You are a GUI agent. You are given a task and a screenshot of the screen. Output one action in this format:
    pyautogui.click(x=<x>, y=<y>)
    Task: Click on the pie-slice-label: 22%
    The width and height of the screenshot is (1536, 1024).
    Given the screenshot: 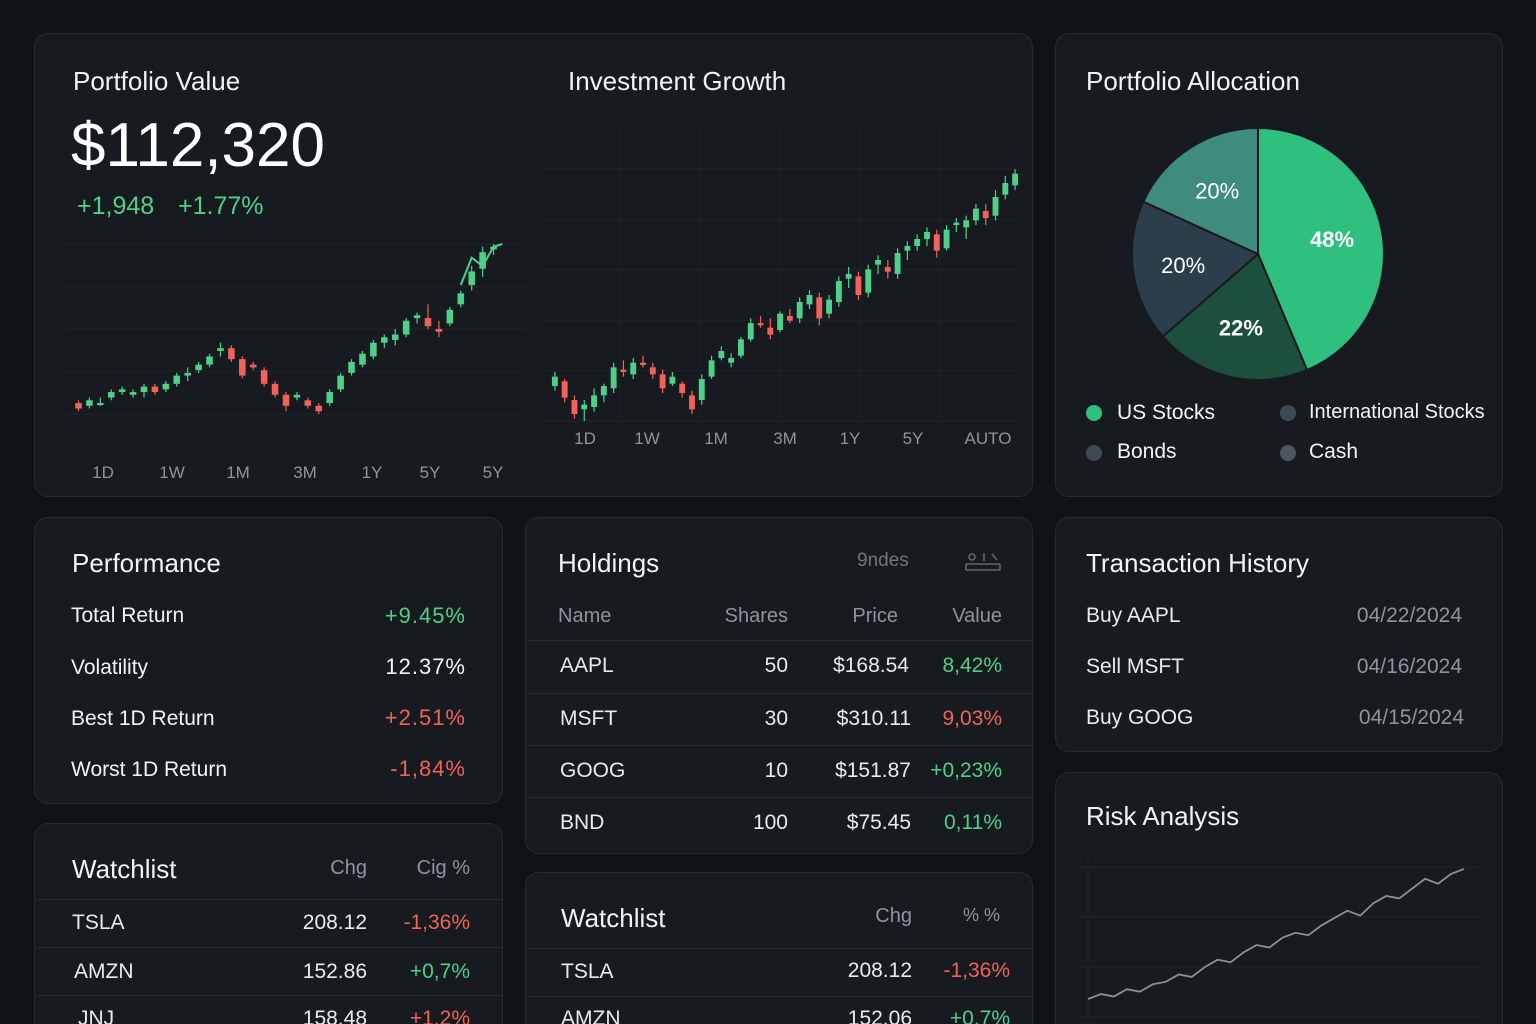 What is the action you would take?
    pyautogui.click(x=1241, y=328)
    